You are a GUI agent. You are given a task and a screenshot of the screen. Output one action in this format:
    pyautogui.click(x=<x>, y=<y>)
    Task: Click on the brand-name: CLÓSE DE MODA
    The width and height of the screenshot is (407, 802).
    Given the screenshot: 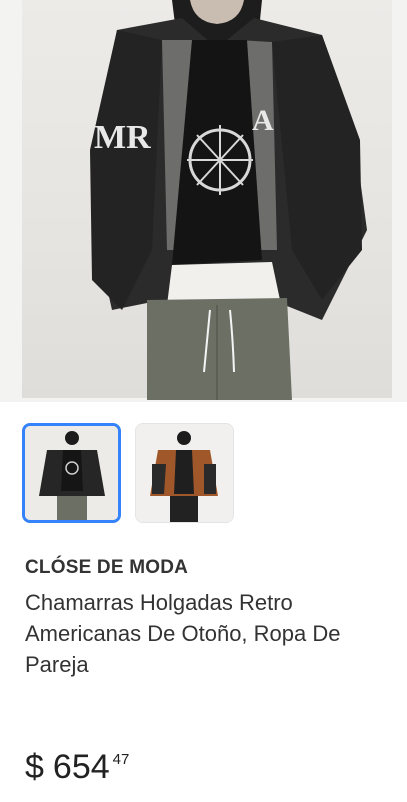 What is the action you would take?
    pyautogui.click(x=106, y=568)
    